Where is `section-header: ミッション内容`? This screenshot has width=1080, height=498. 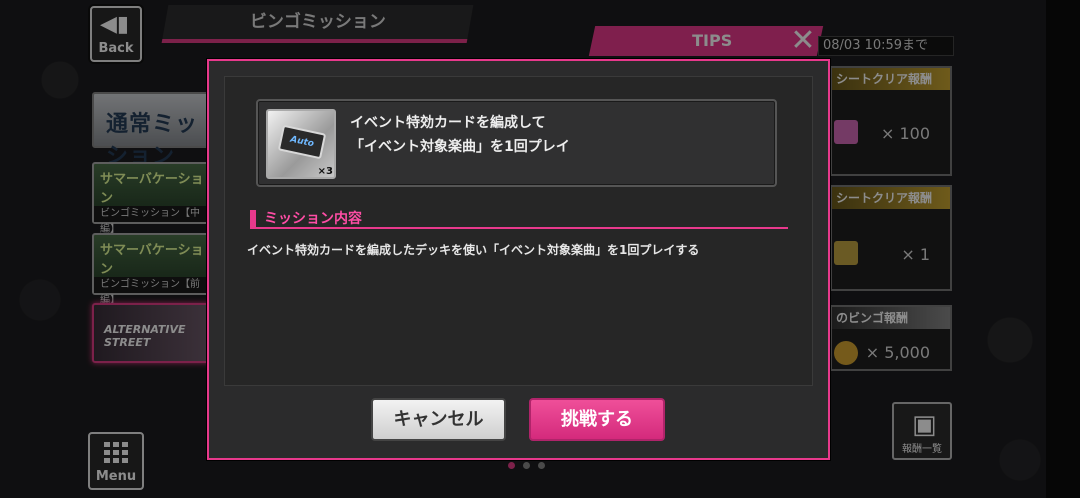 section-header: ミッション内容 is located at coordinates (519, 218).